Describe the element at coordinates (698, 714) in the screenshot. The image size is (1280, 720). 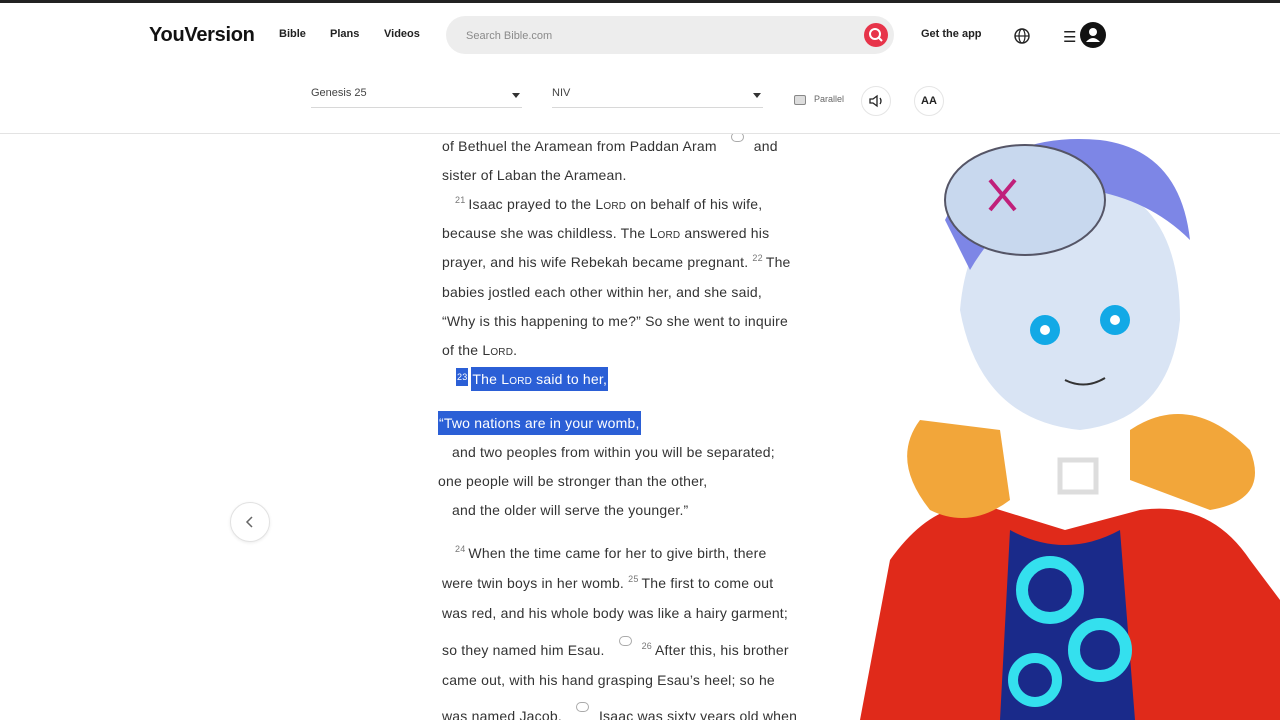
I see `verse-text: Isaac was sixty years old when` at that location.